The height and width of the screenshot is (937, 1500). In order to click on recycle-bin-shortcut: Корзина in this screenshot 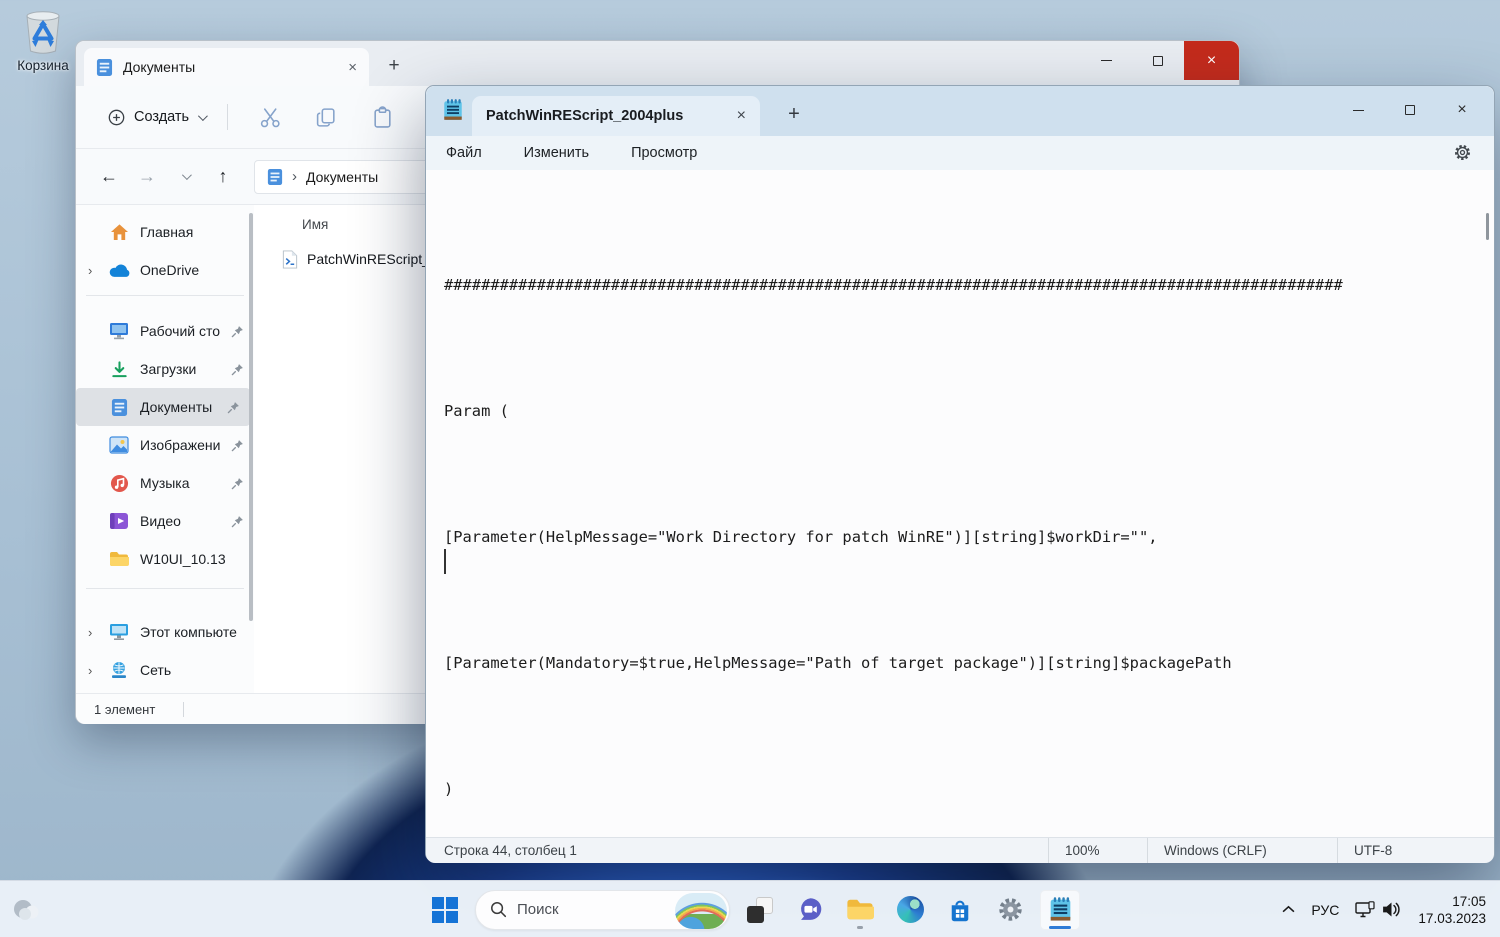, I will do `click(43, 40)`.